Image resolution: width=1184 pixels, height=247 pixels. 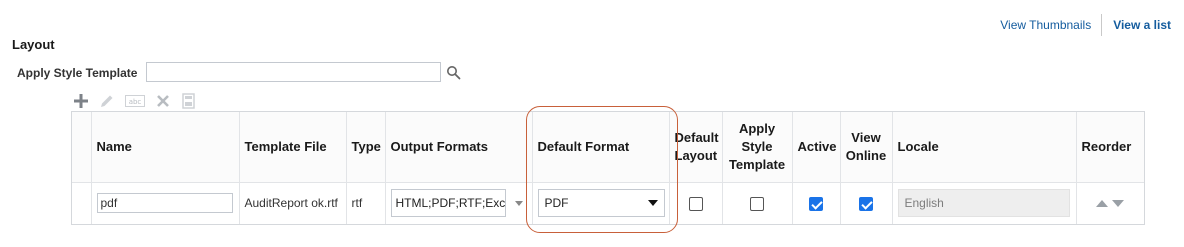 I want to click on rename-icon: abc, so click(x=135, y=101).